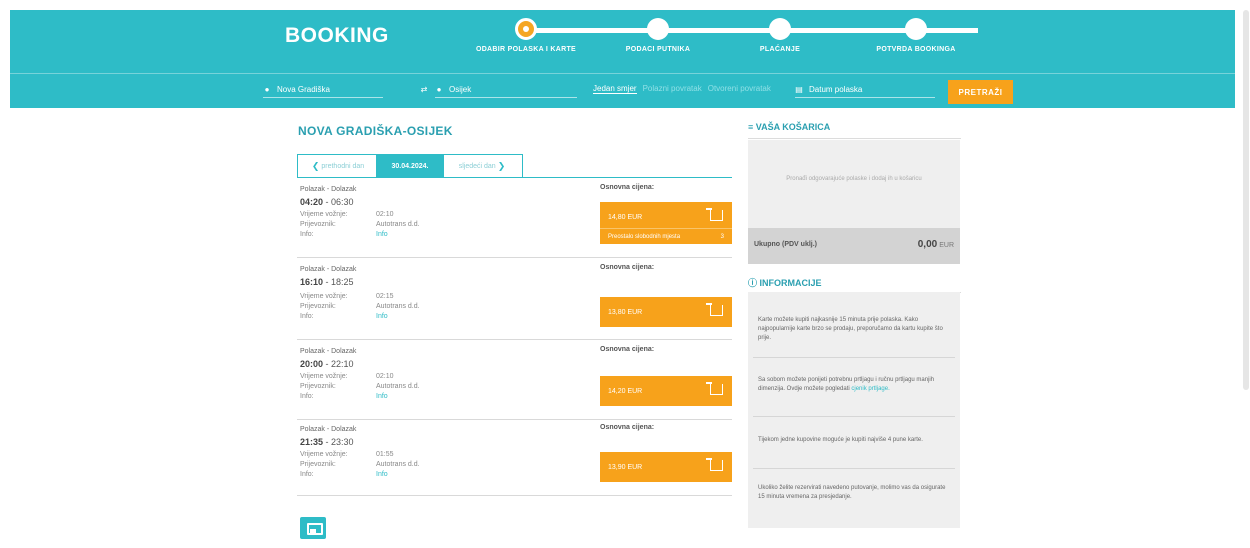 The height and width of the screenshot is (548, 1250). Describe the element at coordinates (916, 49) in the screenshot. I see `step-label: POTVRDA BOOKINGA` at that location.